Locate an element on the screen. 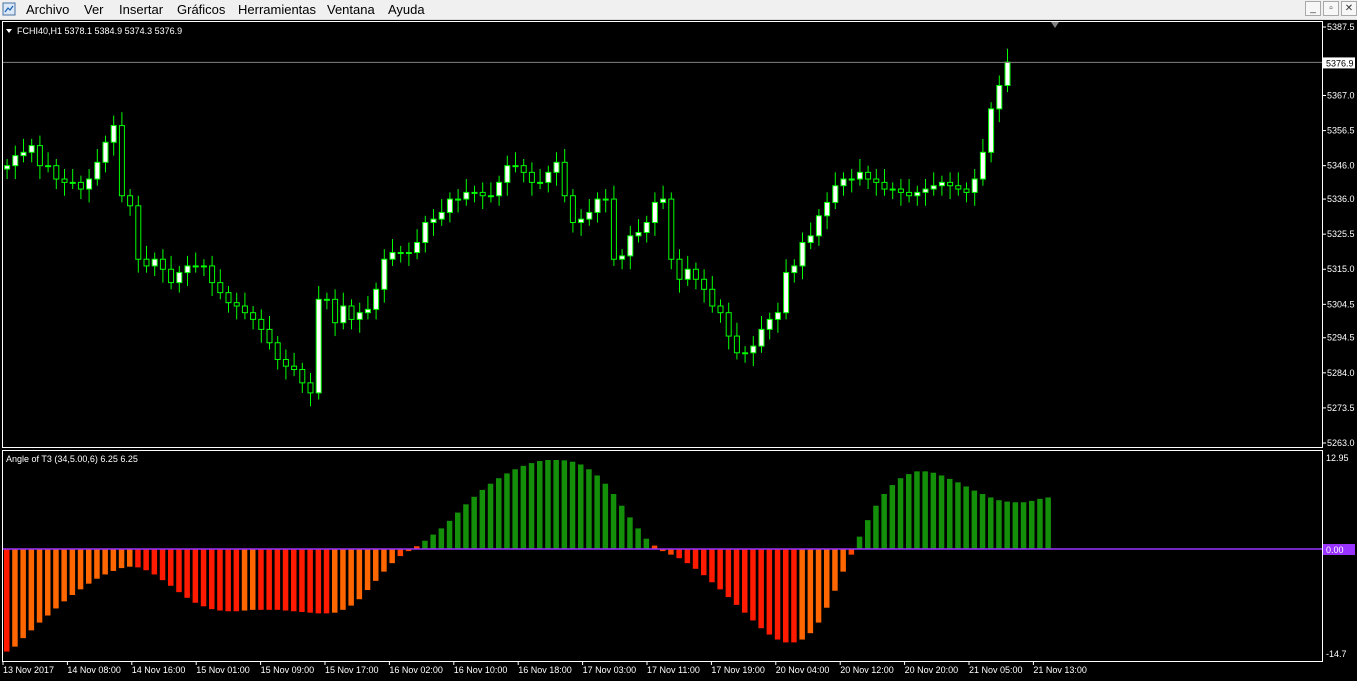 Image resolution: width=1357 pixels, height=681 pixels. menu-graficos: Gráficos is located at coordinates (201, 9).